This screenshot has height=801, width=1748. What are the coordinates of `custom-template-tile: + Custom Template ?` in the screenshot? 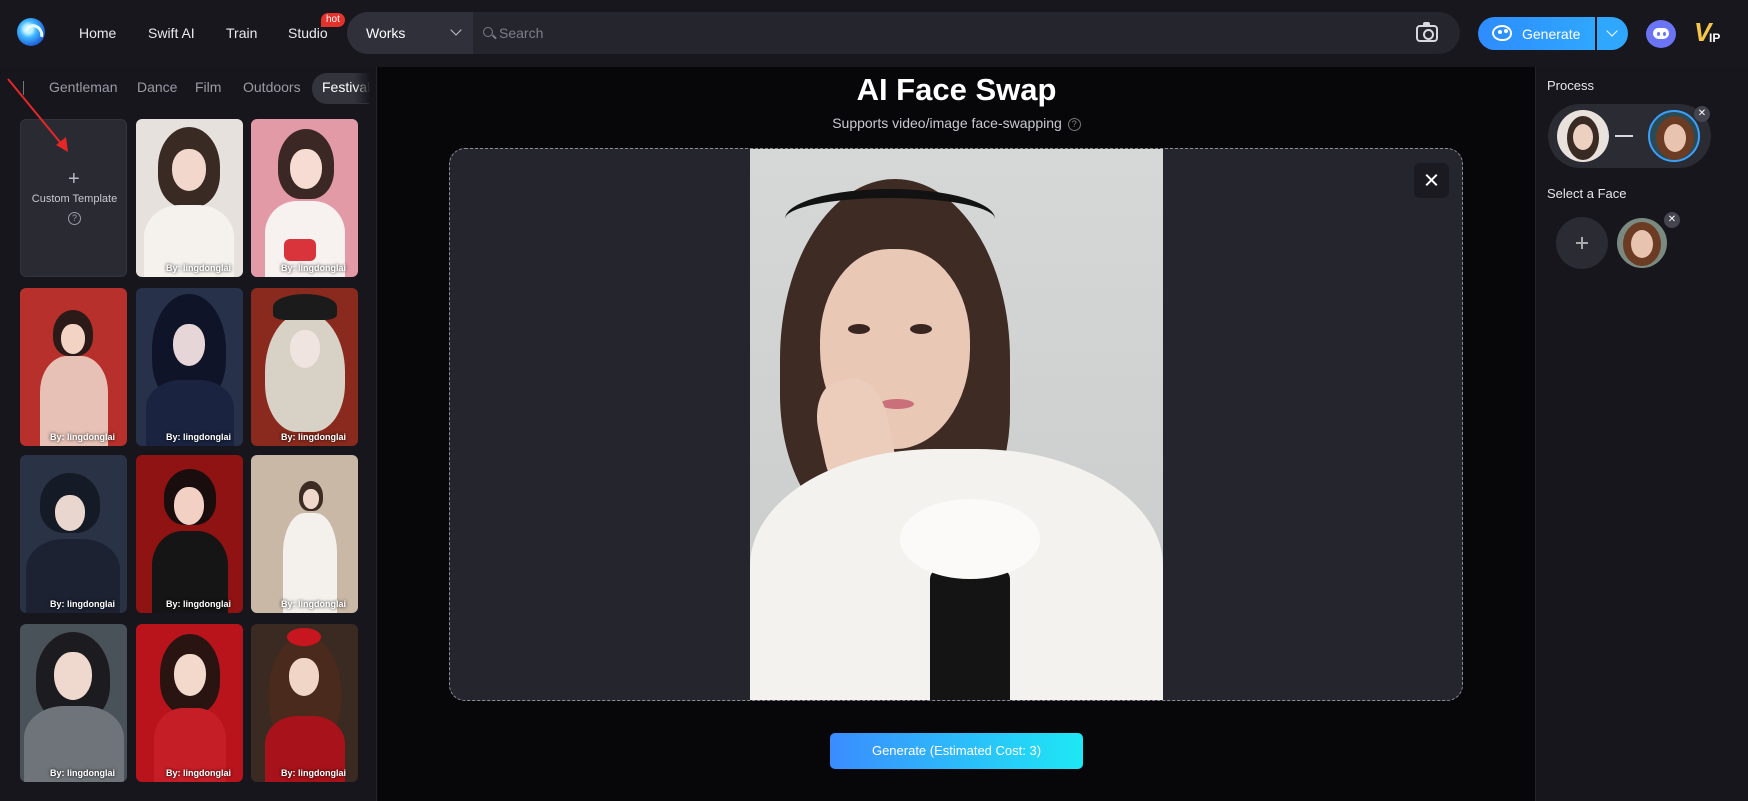 It's located at (73, 198).